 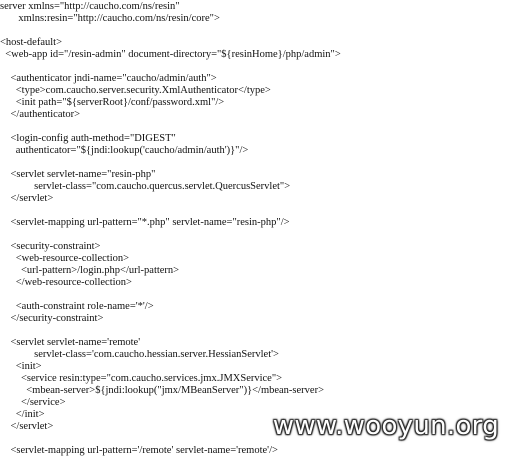 I want to click on code-line: <host-default>, so click(x=31, y=42).